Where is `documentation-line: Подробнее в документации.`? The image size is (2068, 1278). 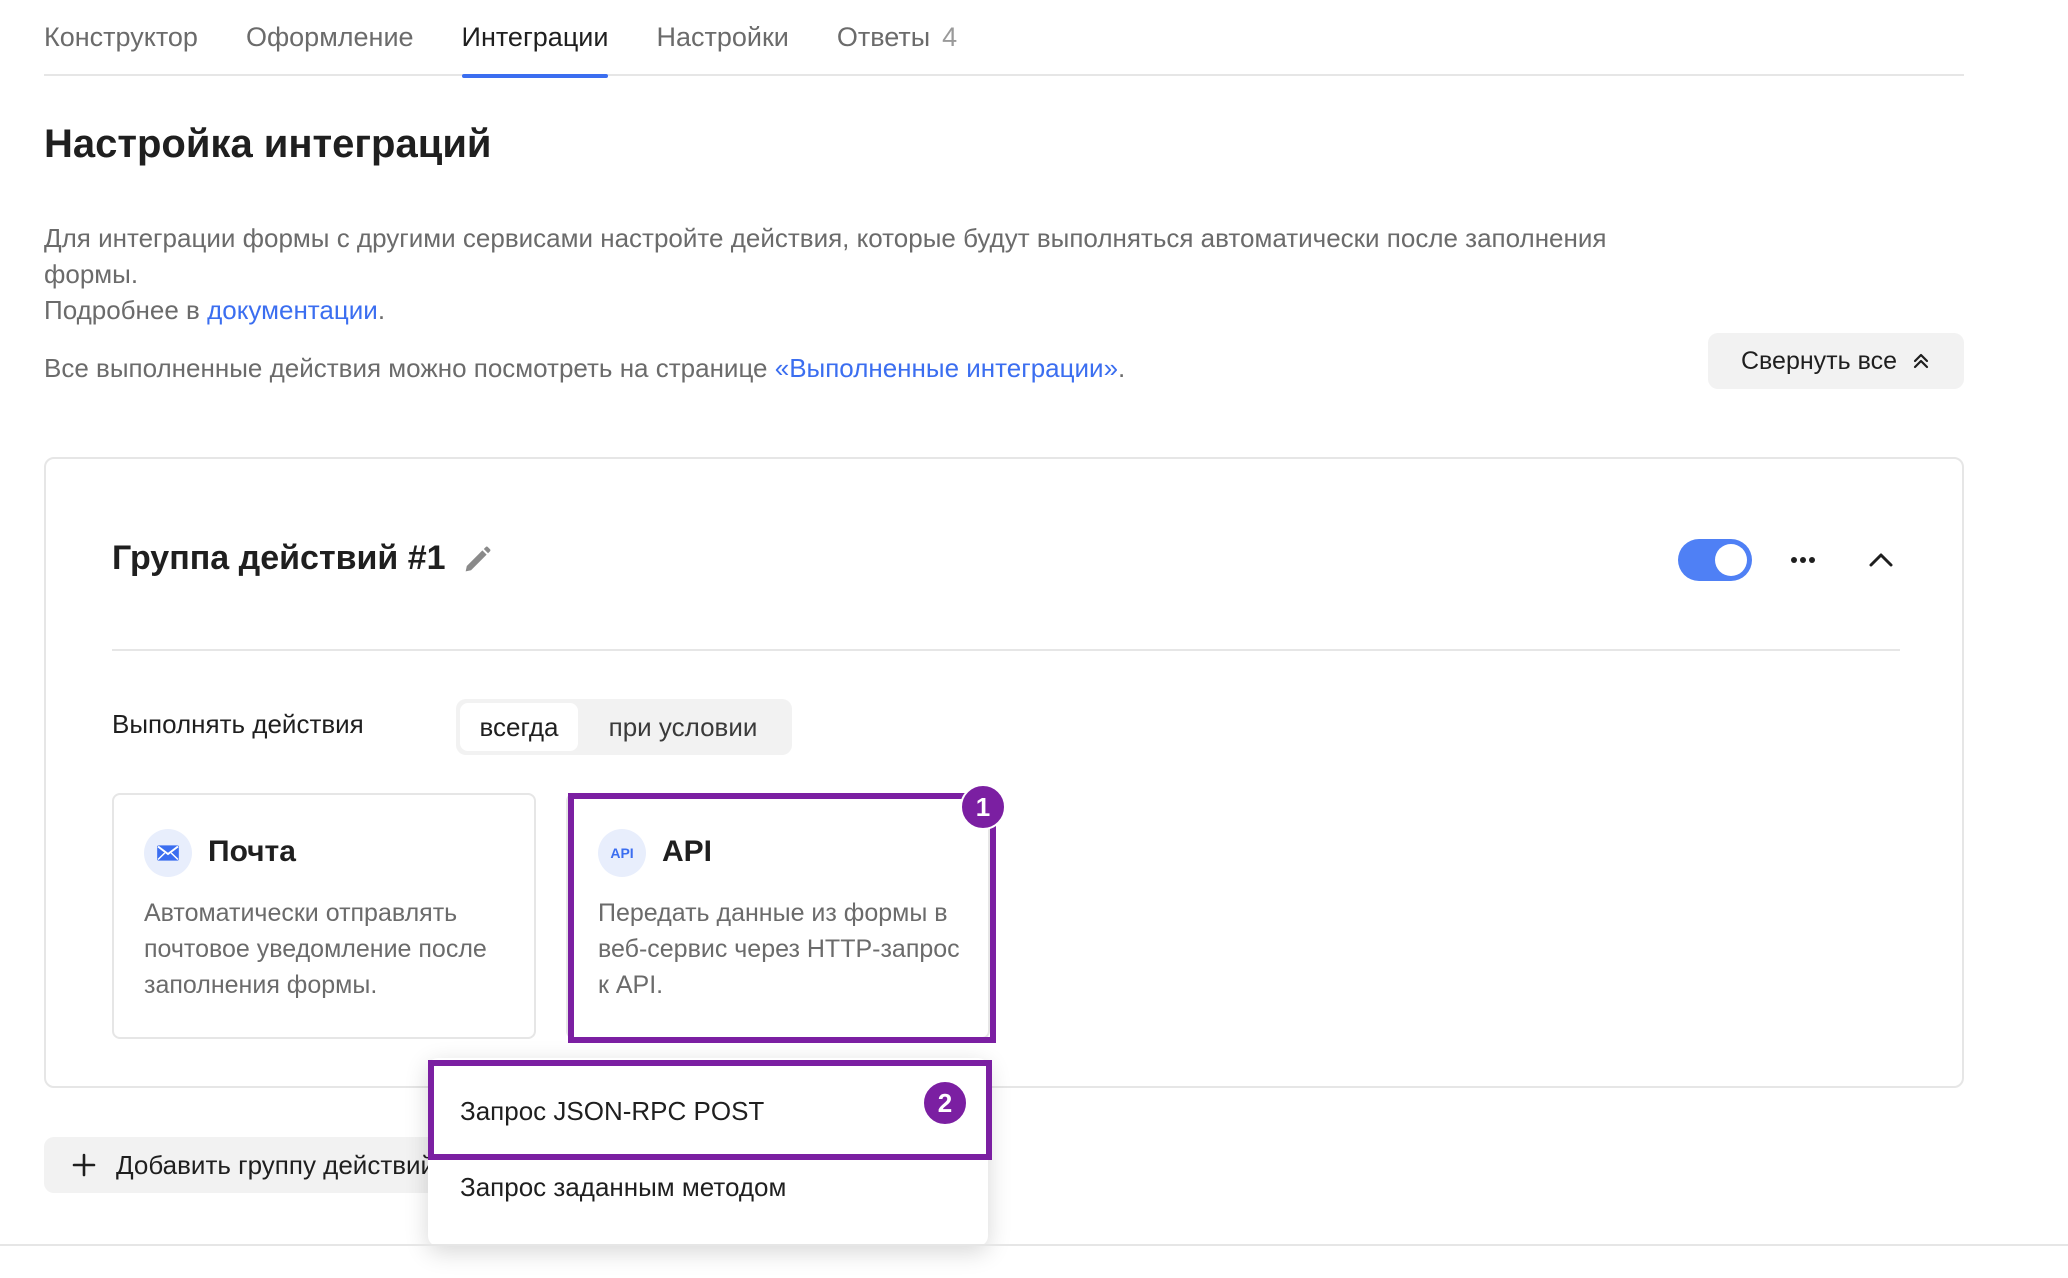 documentation-line: Подробнее в документации. is located at coordinates (854, 310).